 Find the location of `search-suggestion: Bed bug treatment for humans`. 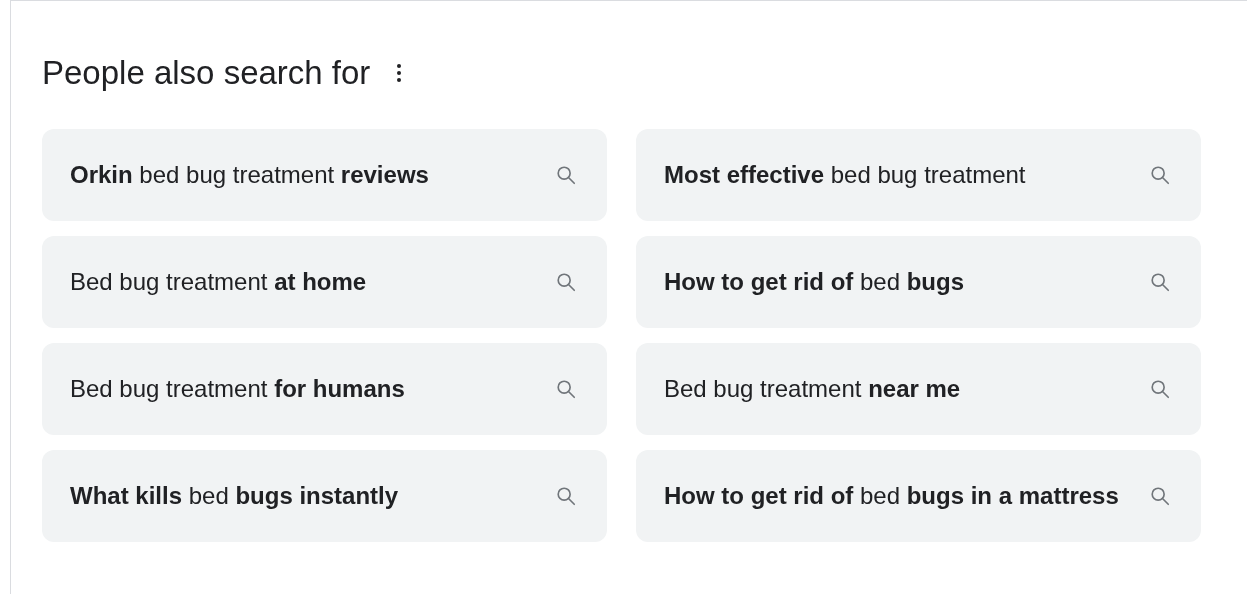

search-suggestion: Bed bug treatment for humans is located at coordinates (324, 389).